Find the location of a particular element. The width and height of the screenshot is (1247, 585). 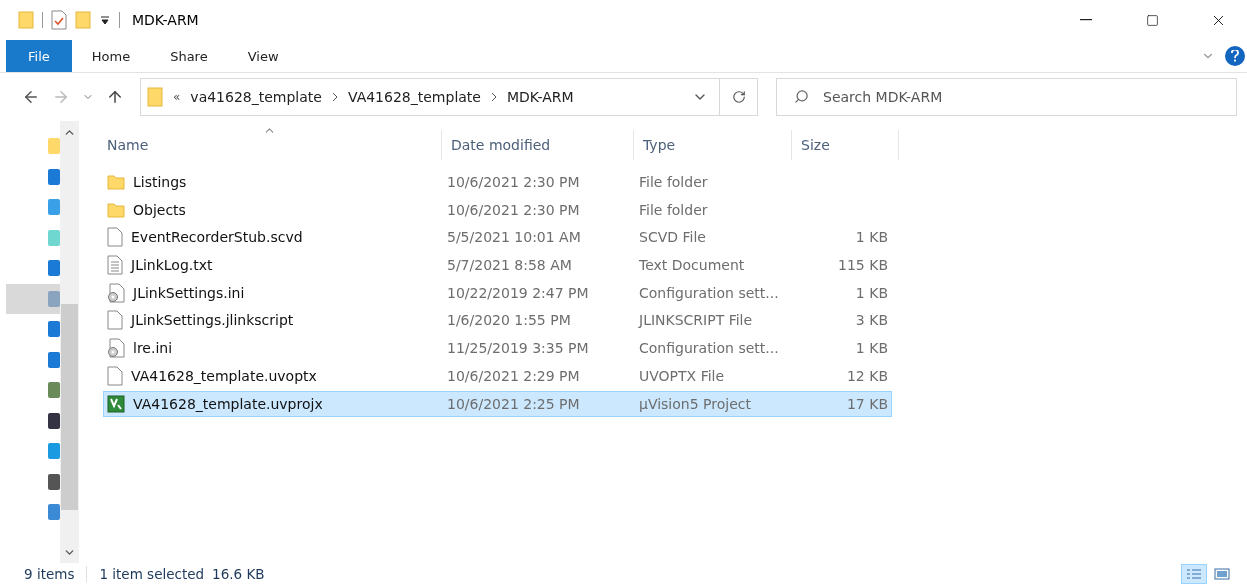

breadcrumb: VA41628_template is located at coordinates (414, 97).